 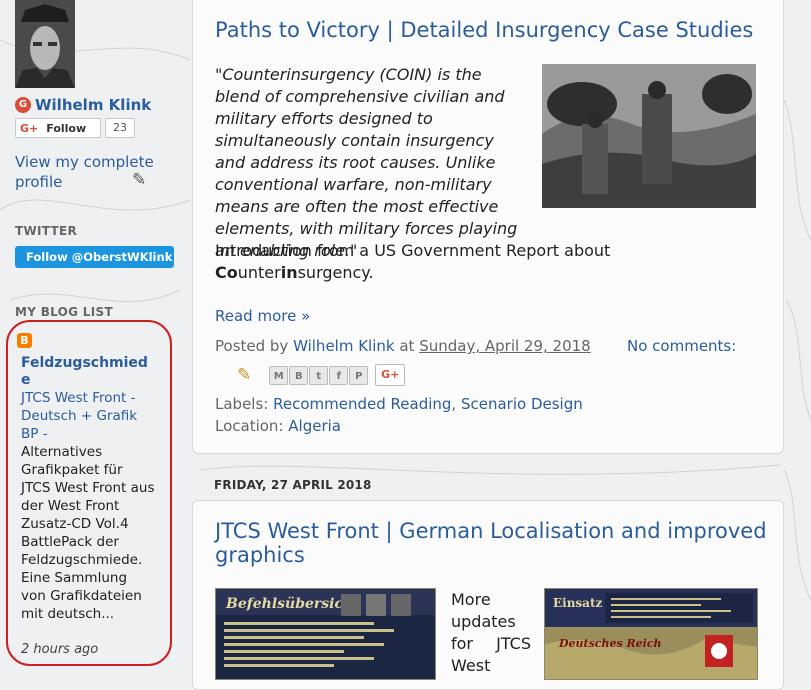 What do you see at coordinates (249, 426) in the screenshot?
I see `location-label: Location:` at bounding box center [249, 426].